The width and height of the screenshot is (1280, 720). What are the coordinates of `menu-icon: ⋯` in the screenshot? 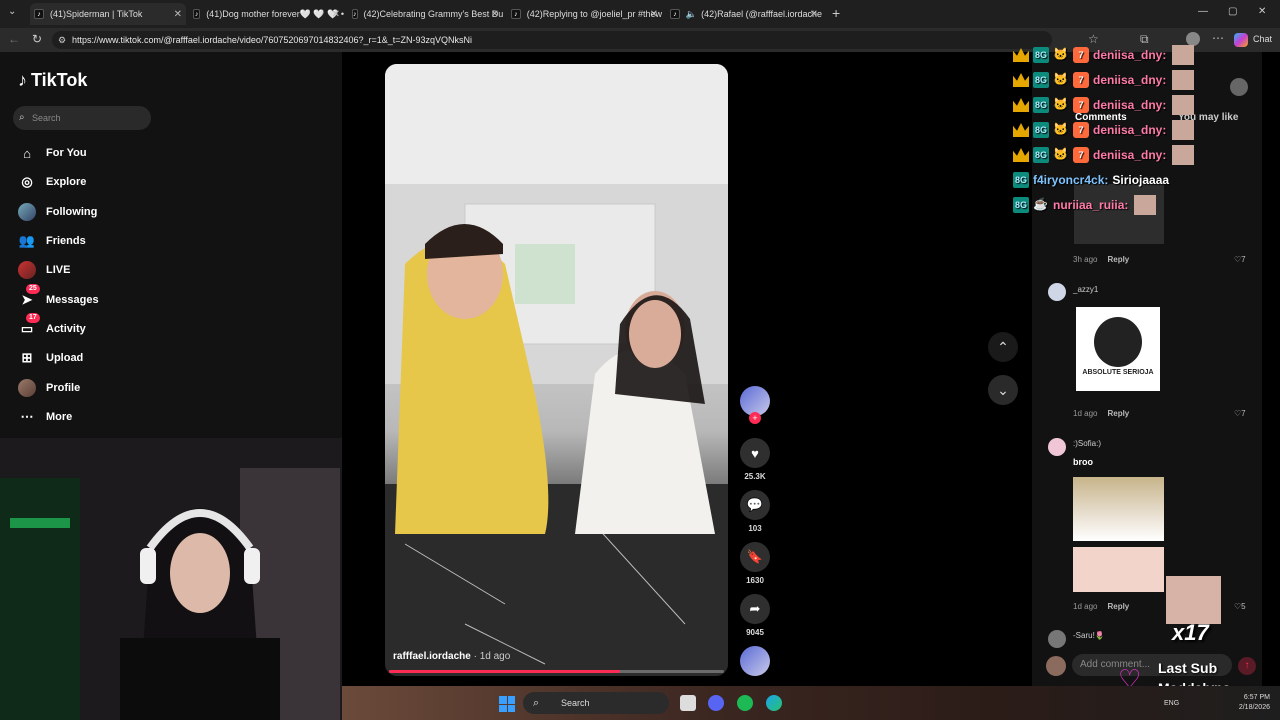 It's located at (1218, 38).